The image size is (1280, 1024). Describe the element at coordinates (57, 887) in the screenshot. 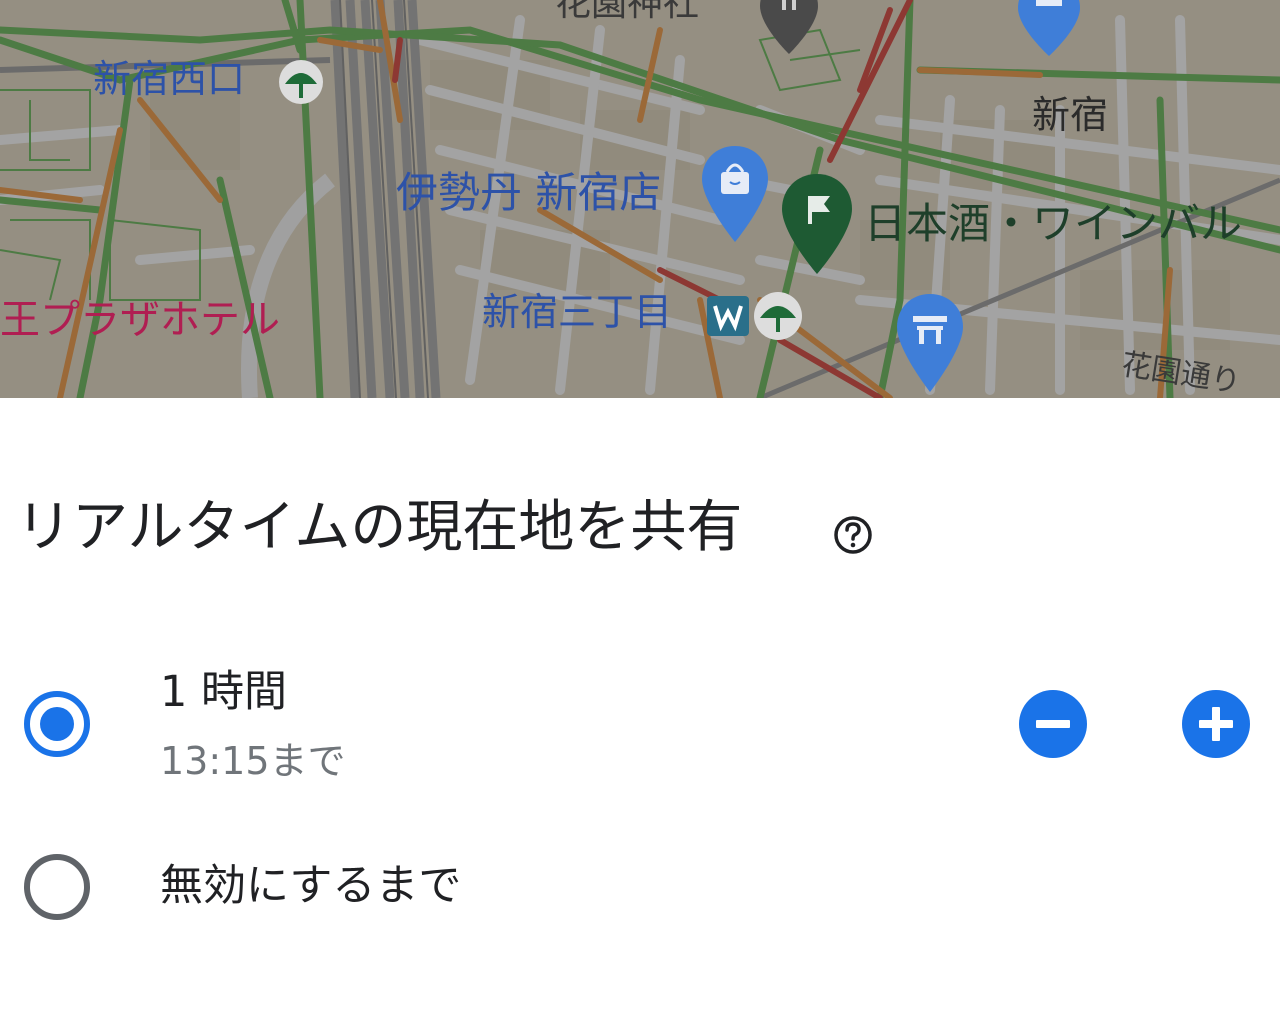

I see `radio-until-off` at that location.